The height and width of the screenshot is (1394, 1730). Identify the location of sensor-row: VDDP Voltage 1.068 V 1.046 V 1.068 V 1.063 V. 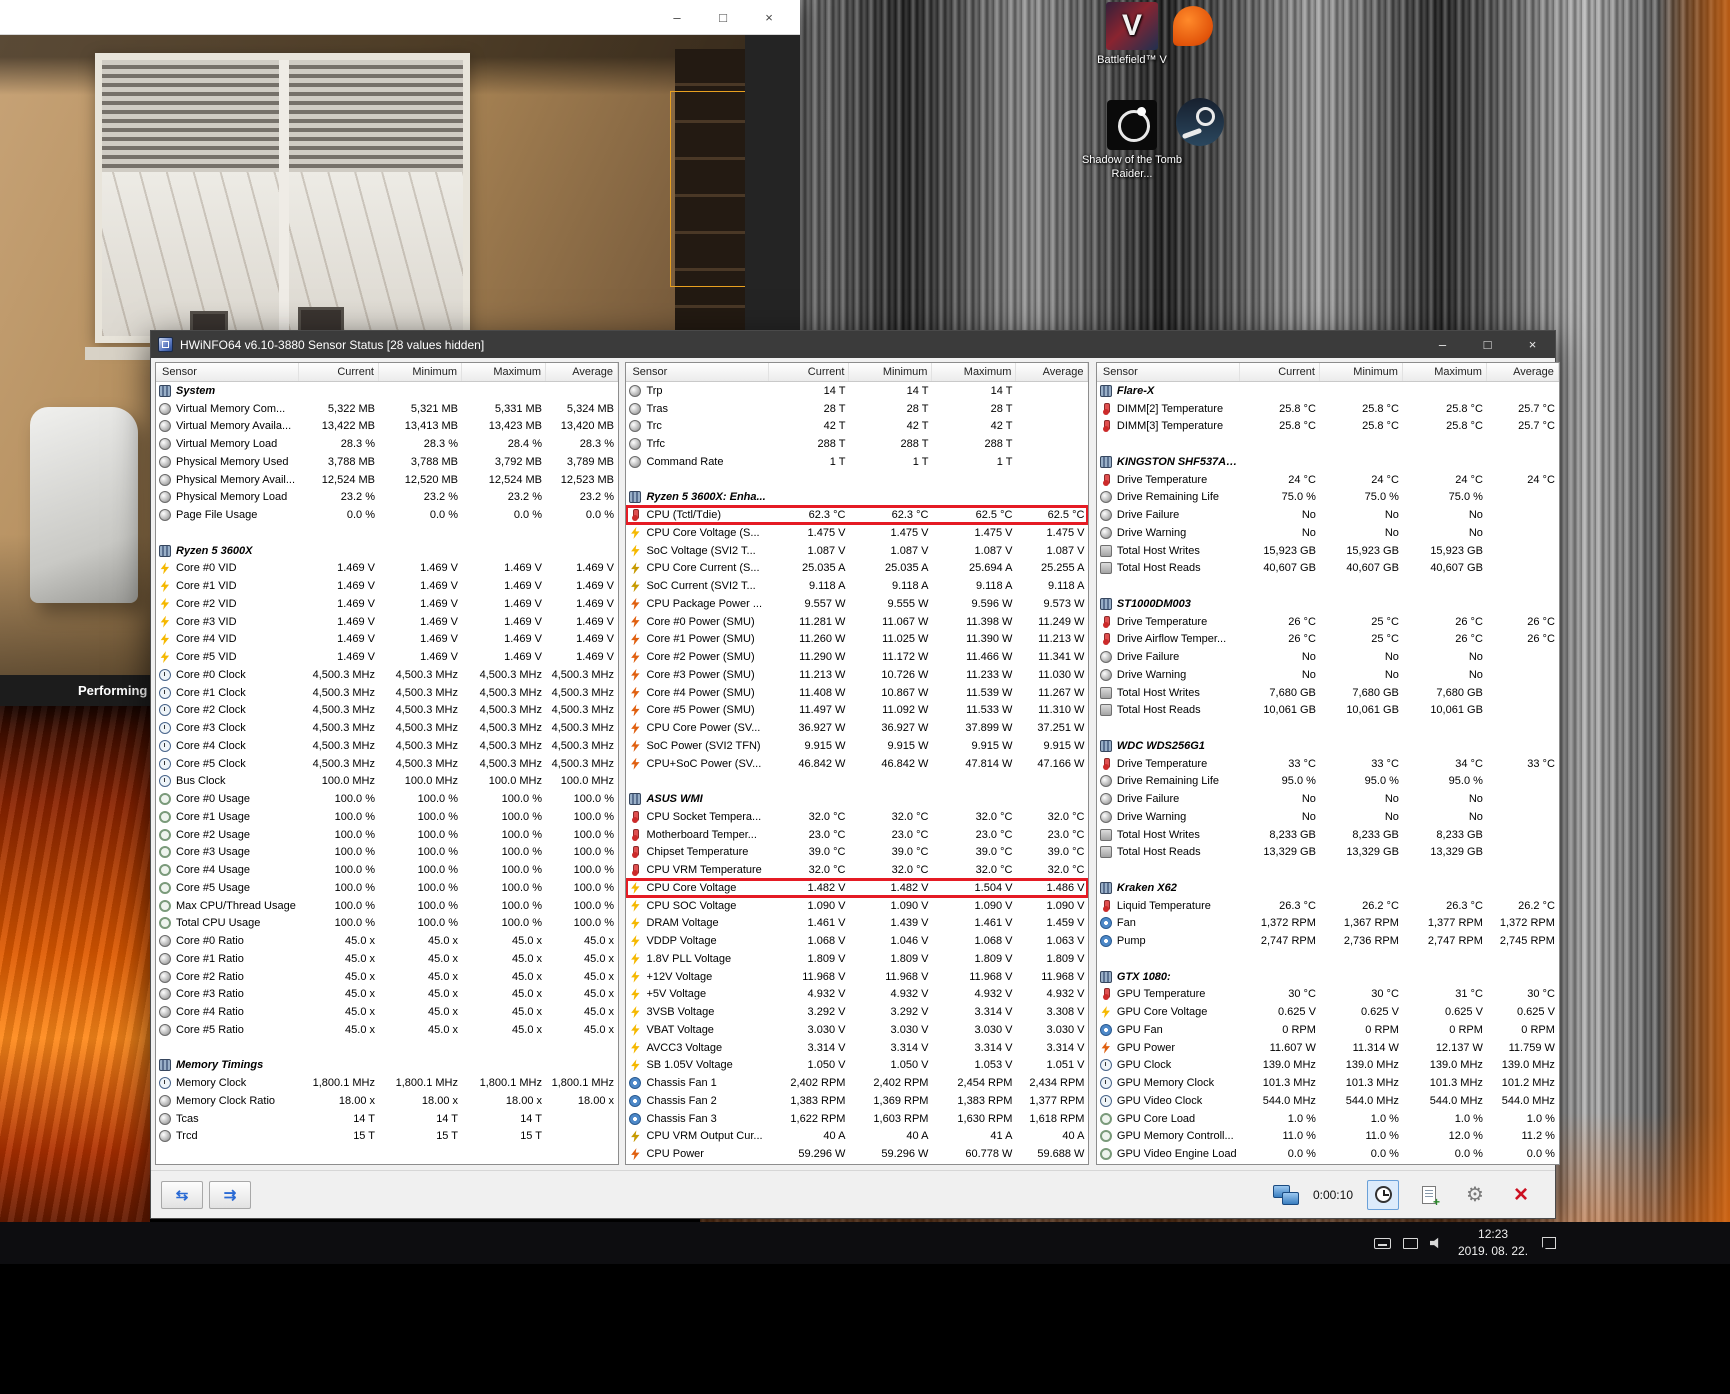
(857, 941).